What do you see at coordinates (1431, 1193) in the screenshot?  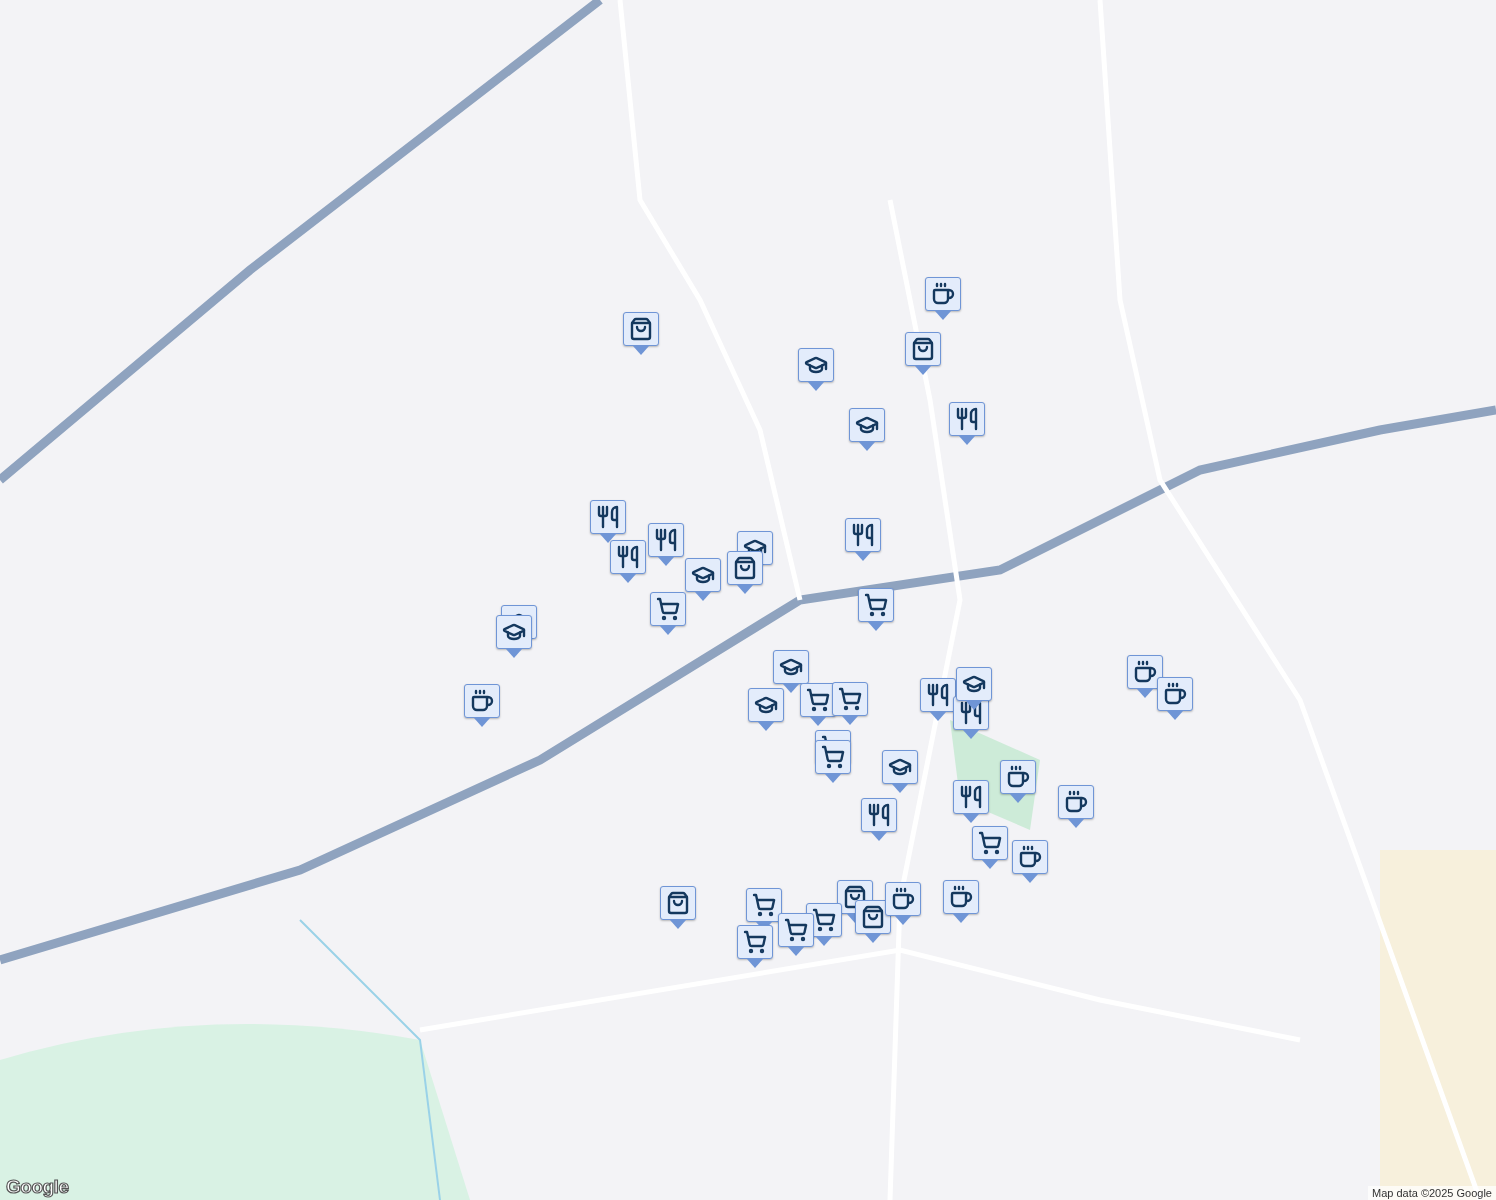 I see `map-attribution: Map data ©2025 Google` at bounding box center [1431, 1193].